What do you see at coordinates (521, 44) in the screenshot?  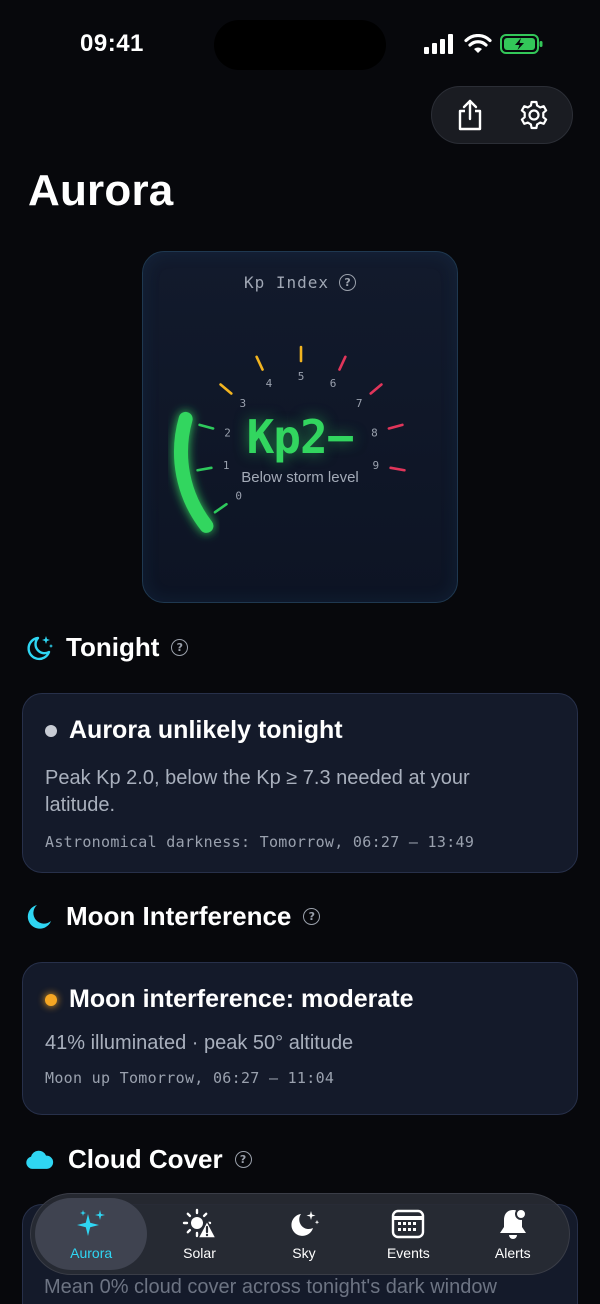 I see `battery-charging-icon` at bounding box center [521, 44].